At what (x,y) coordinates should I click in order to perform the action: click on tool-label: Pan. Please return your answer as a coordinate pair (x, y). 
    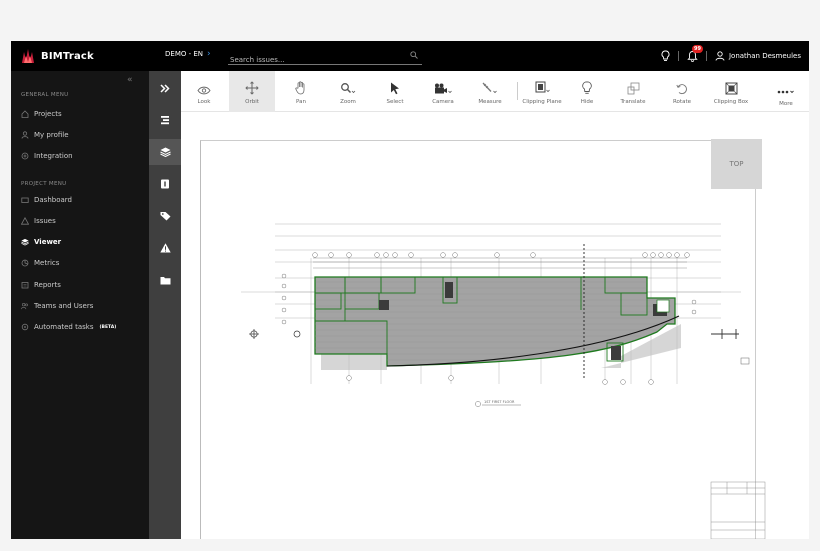
    Looking at the image, I should click on (301, 102).